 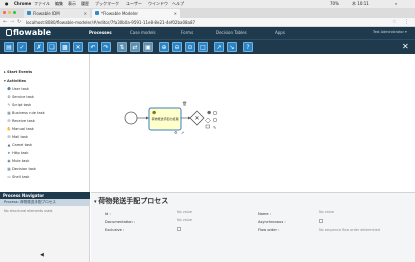 I want to click on quick-connect-icon: ➚, so click(x=182, y=132).